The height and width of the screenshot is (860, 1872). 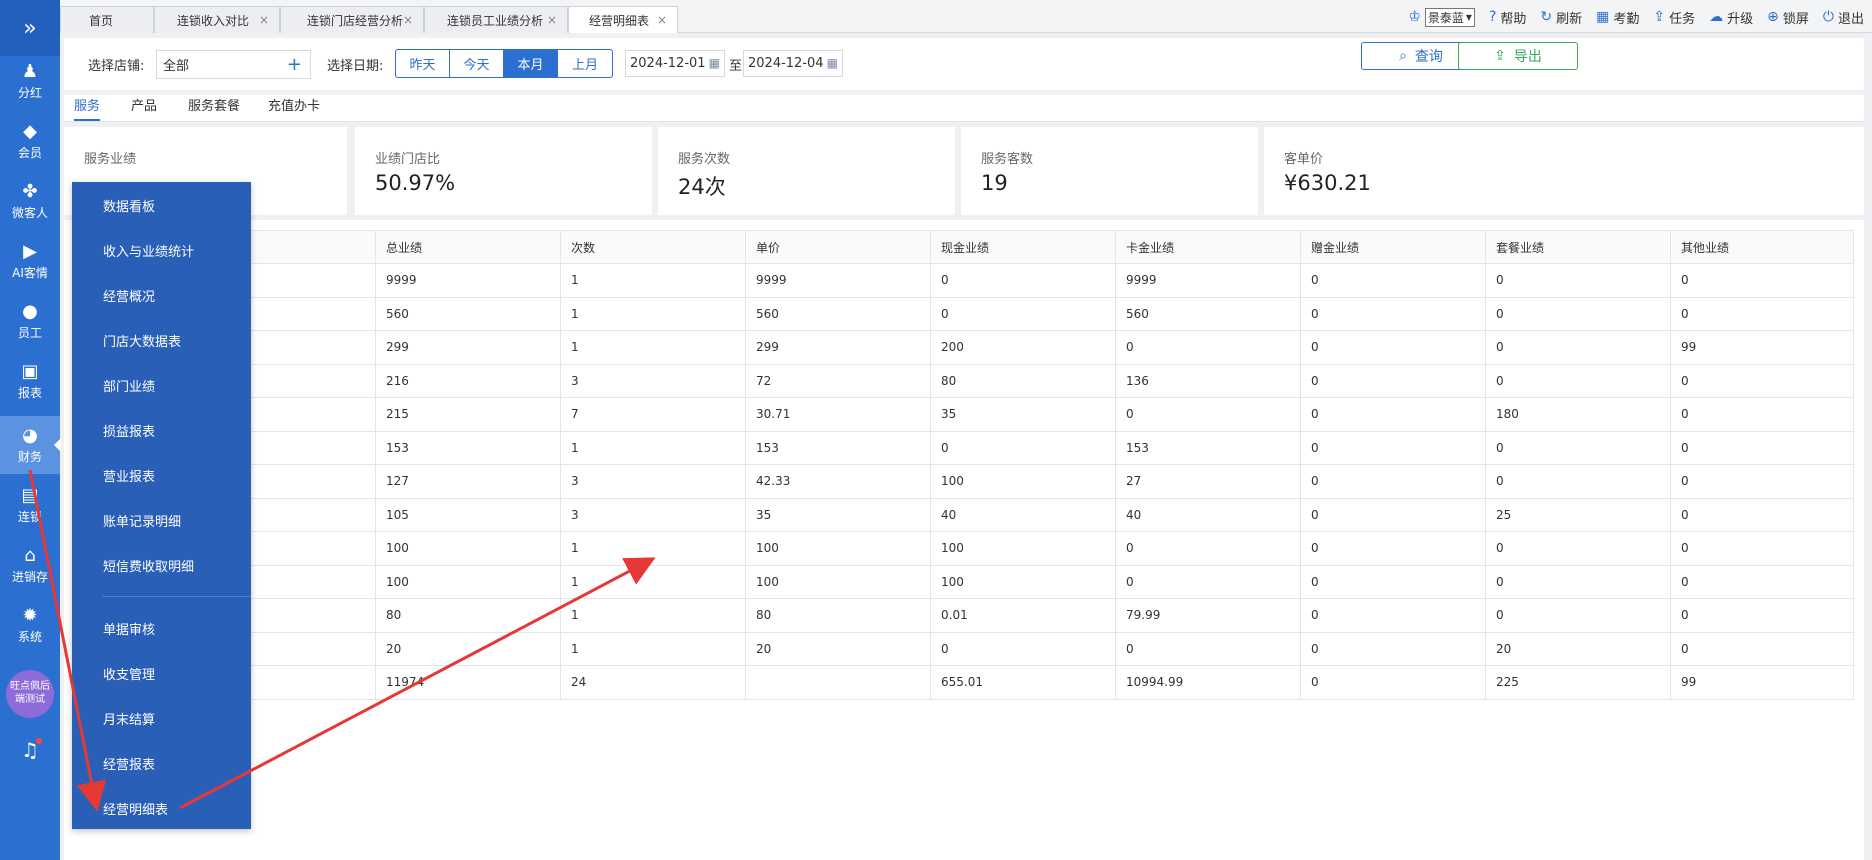 What do you see at coordinates (67, 640) in the screenshot?
I see `arrow-down-annotation` at bounding box center [67, 640].